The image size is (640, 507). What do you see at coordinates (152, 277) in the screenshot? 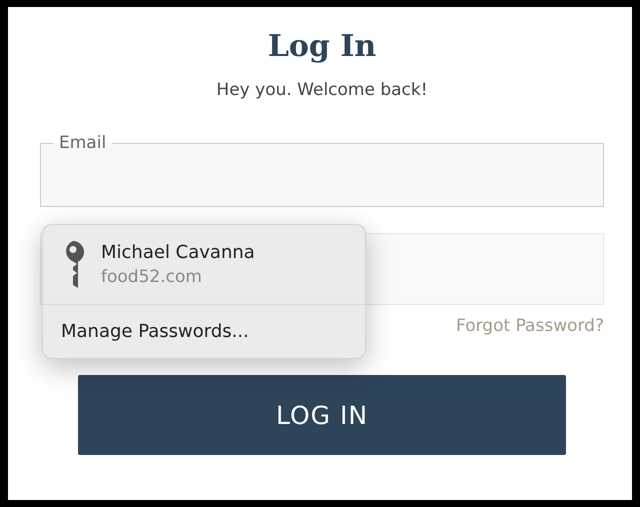
I see `account-site: food52.com` at bounding box center [152, 277].